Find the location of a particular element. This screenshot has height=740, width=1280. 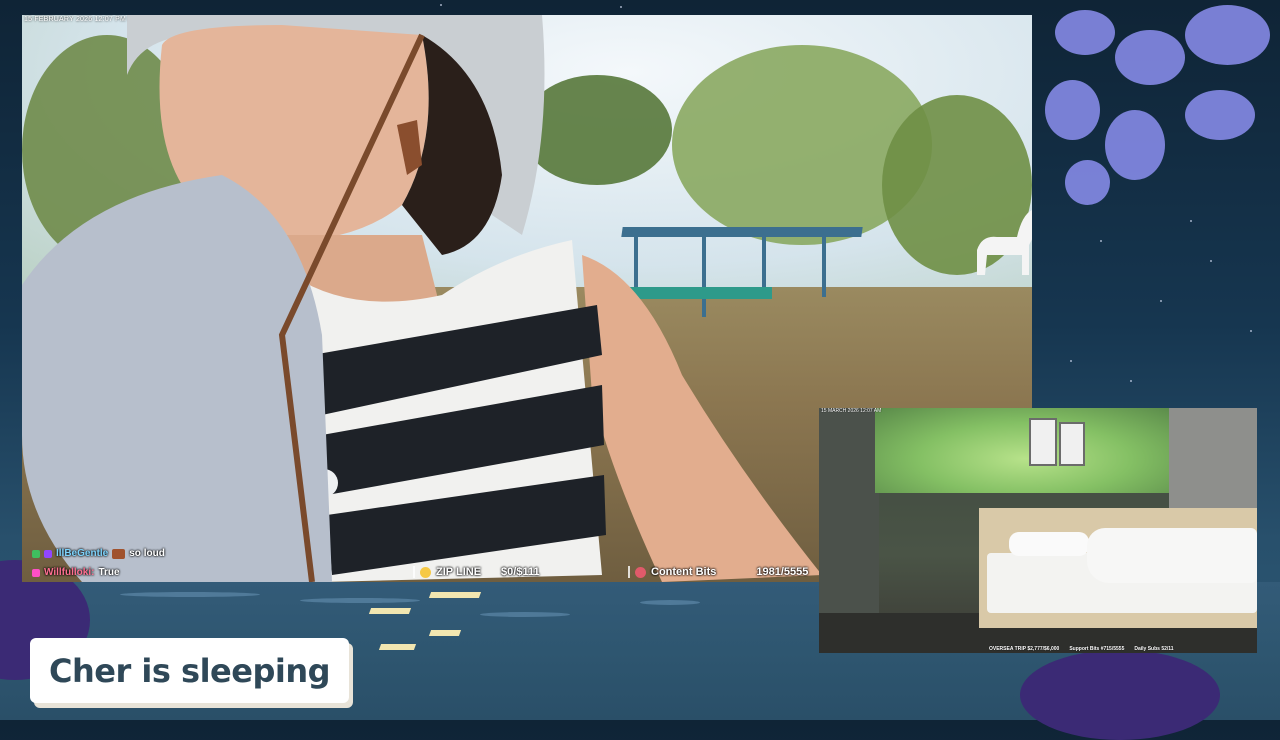

bed-pillow is located at coordinates (1049, 544).